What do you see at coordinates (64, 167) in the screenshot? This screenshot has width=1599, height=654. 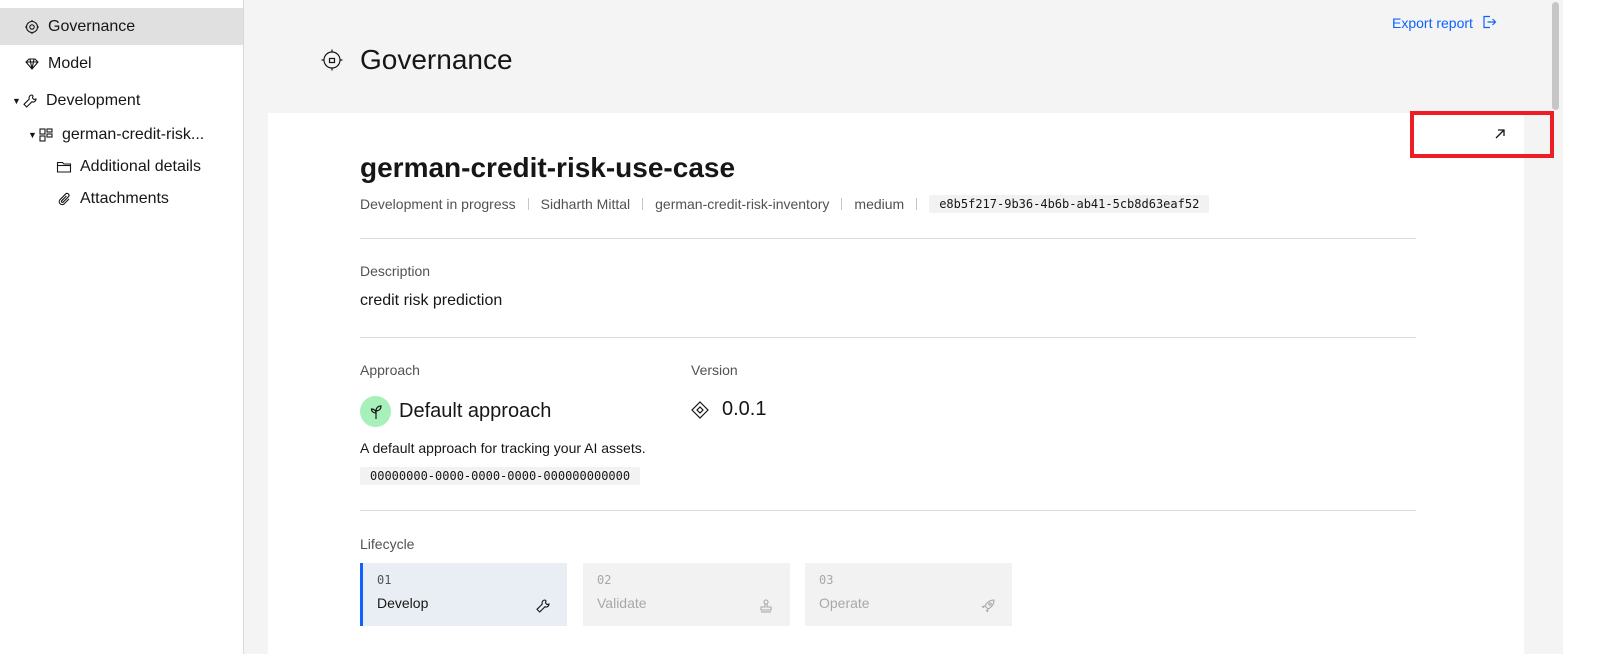 I see `folder-icon` at bounding box center [64, 167].